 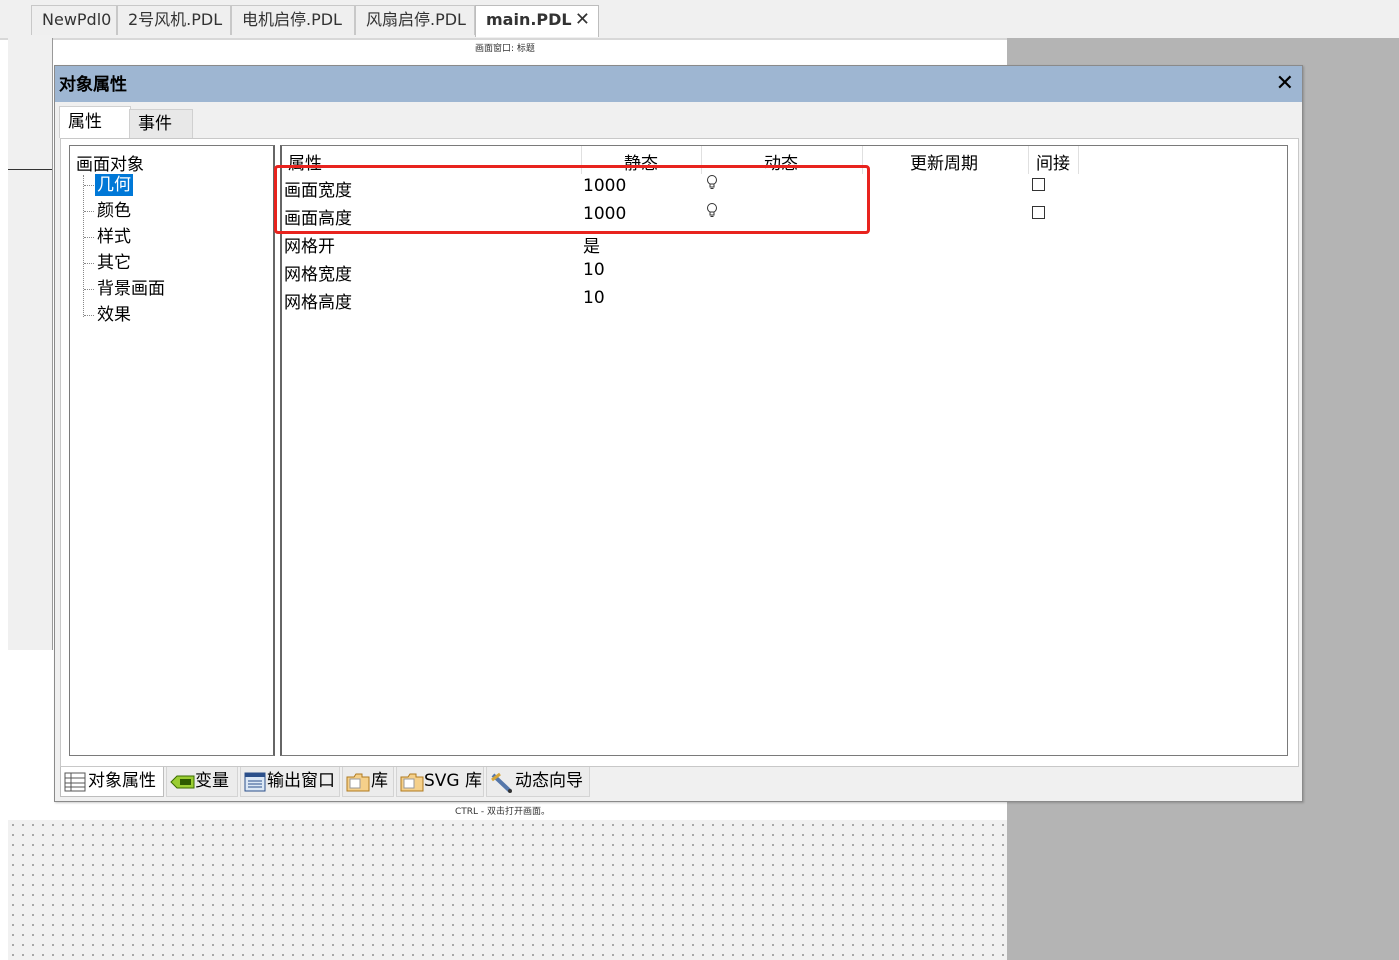 I want to click on tree-item-background: 背景画面, so click(x=131, y=289).